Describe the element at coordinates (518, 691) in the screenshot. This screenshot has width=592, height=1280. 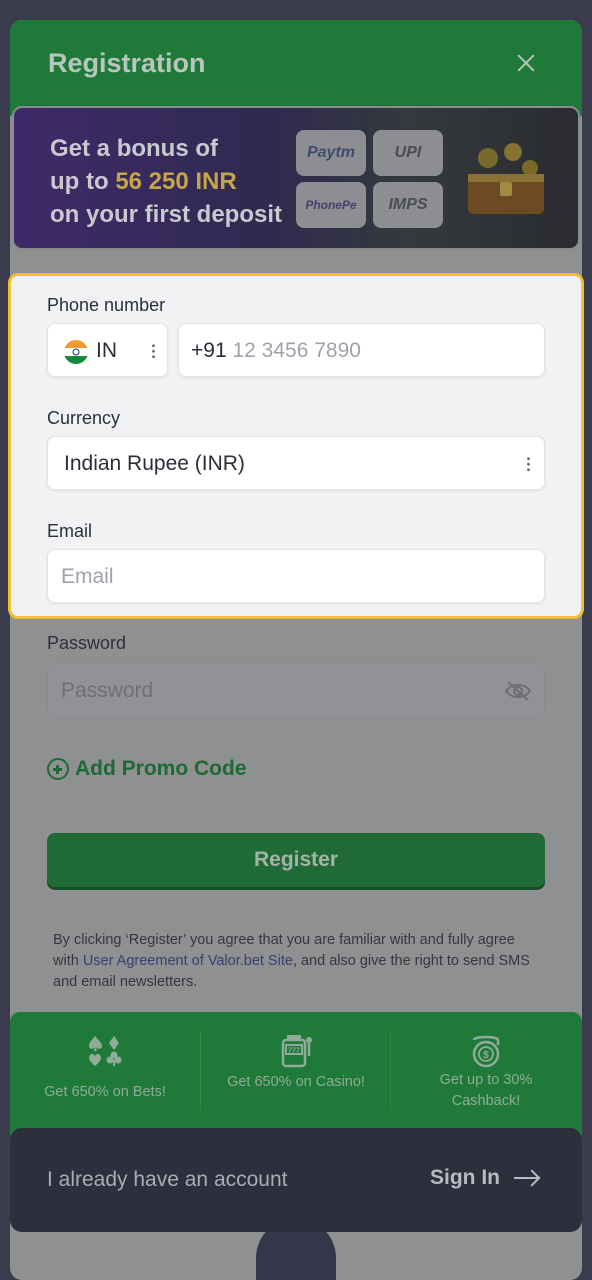
I see `eye-off-icon` at that location.